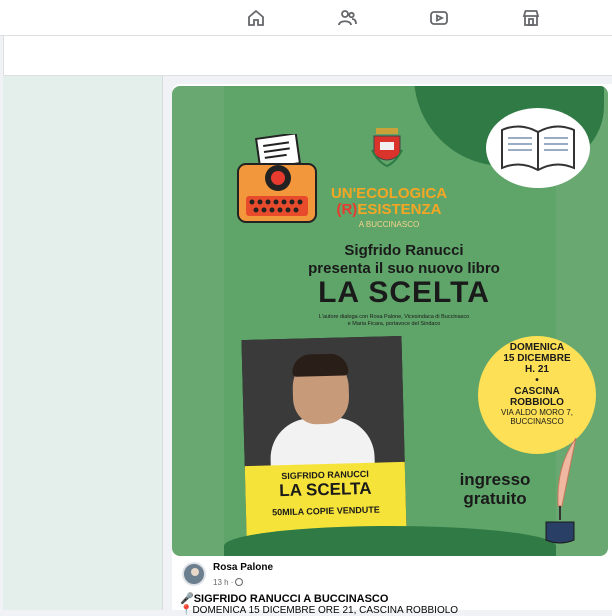  Describe the element at coordinates (389, 193) in the screenshot. I see `headline-line-1: UN'ECOLOGICA` at that location.